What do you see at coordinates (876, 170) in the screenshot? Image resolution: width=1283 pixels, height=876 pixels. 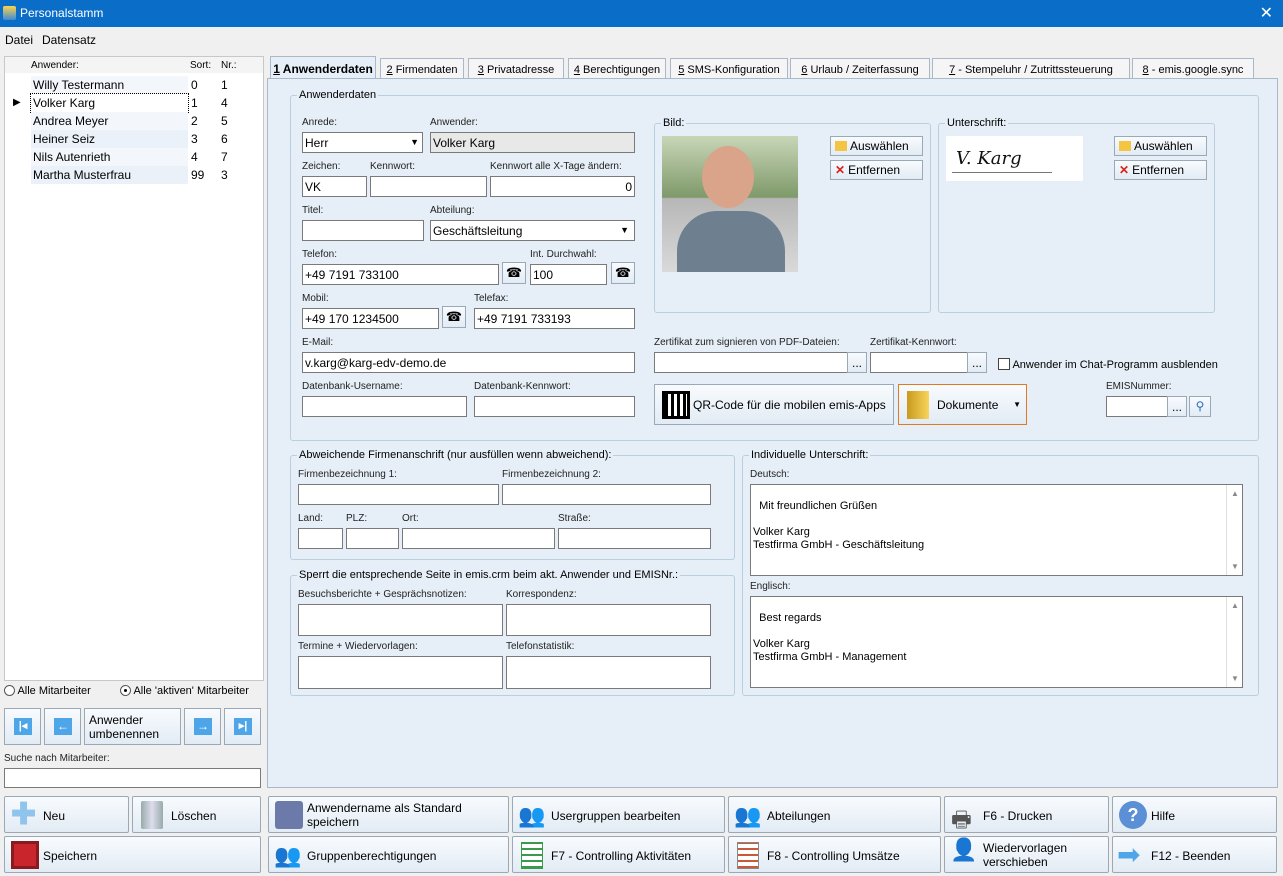 I see `photo-remove-button: ✕ Entfernen` at bounding box center [876, 170].